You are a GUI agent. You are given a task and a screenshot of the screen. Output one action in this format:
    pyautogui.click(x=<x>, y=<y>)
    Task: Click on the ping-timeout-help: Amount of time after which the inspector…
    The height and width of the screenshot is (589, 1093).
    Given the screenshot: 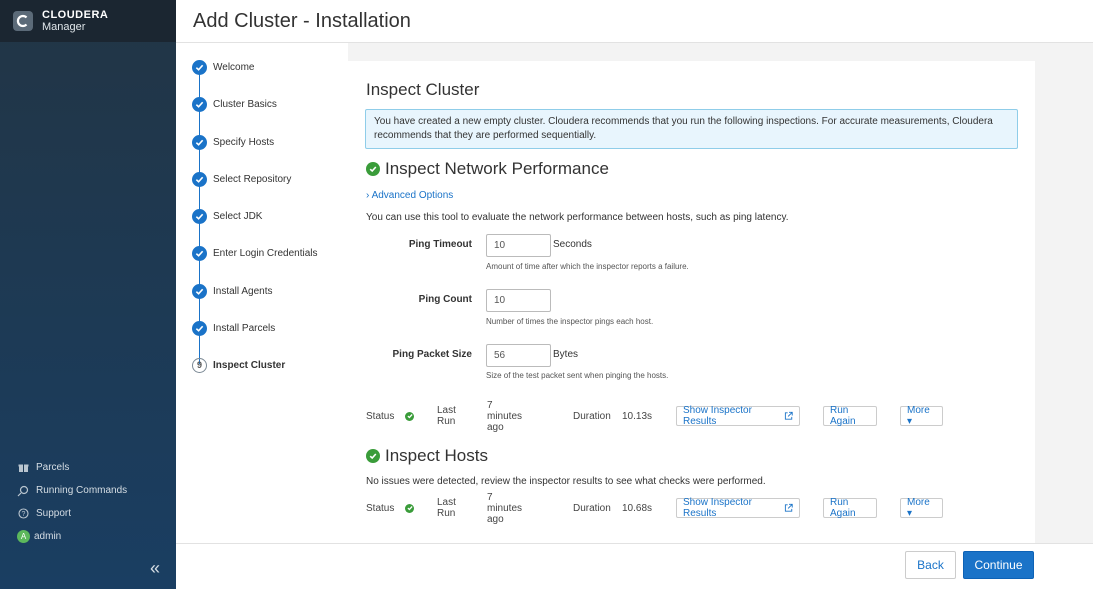 What is the action you would take?
    pyautogui.click(x=587, y=266)
    